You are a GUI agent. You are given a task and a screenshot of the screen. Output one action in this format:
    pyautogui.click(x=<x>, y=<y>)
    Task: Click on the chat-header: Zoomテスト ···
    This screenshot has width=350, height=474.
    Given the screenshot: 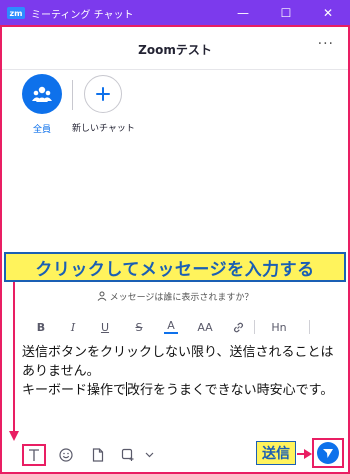 What is the action you would take?
    pyautogui.click(x=175, y=48)
    